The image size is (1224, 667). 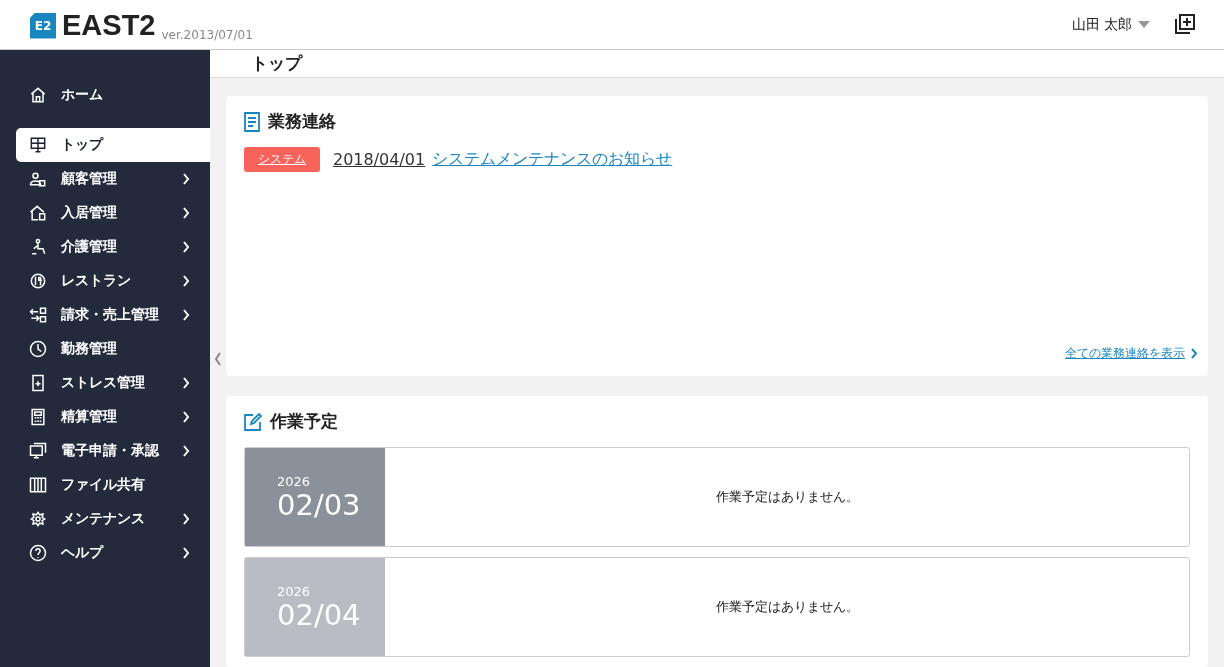 I want to click on notice-date: 2018/04/01, so click(x=379, y=159).